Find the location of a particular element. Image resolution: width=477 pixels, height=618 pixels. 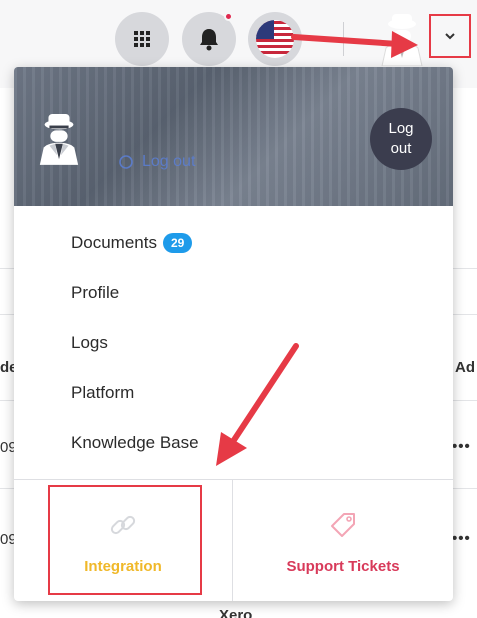

language-button is located at coordinates (275, 39).